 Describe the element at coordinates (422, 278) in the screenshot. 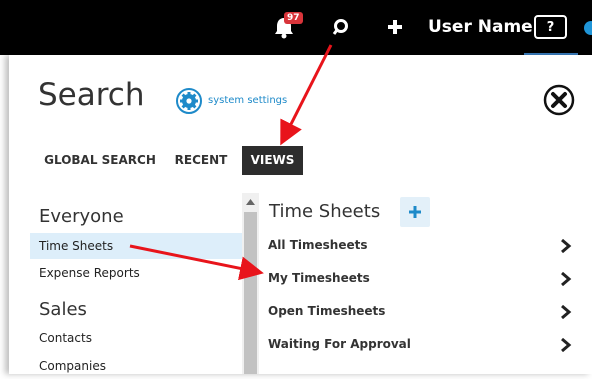

I see `view-row-my-timesheets: My Timesheets` at that location.